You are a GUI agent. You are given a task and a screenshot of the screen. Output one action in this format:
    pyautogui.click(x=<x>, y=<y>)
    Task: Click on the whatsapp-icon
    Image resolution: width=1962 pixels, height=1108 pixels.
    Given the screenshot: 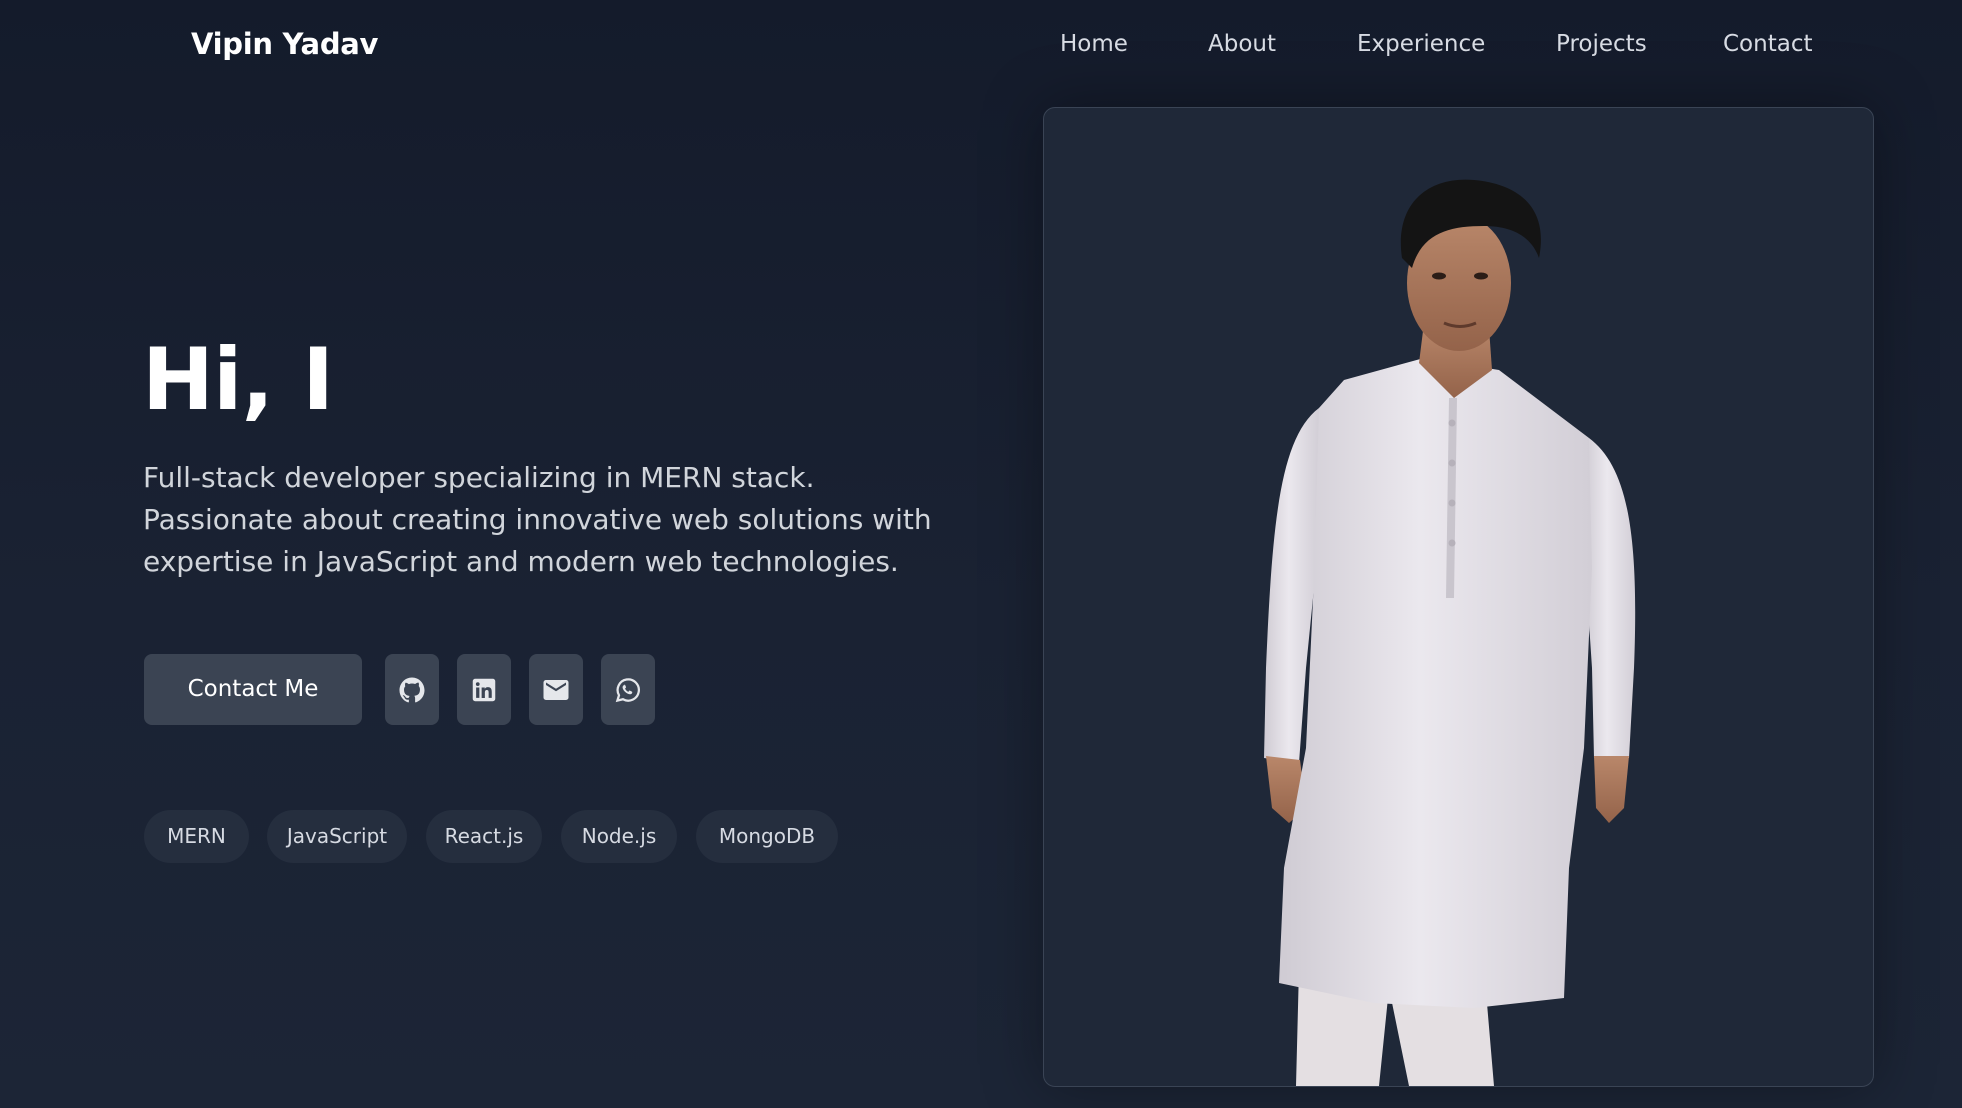 What is the action you would take?
    pyautogui.click(x=628, y=690)
    